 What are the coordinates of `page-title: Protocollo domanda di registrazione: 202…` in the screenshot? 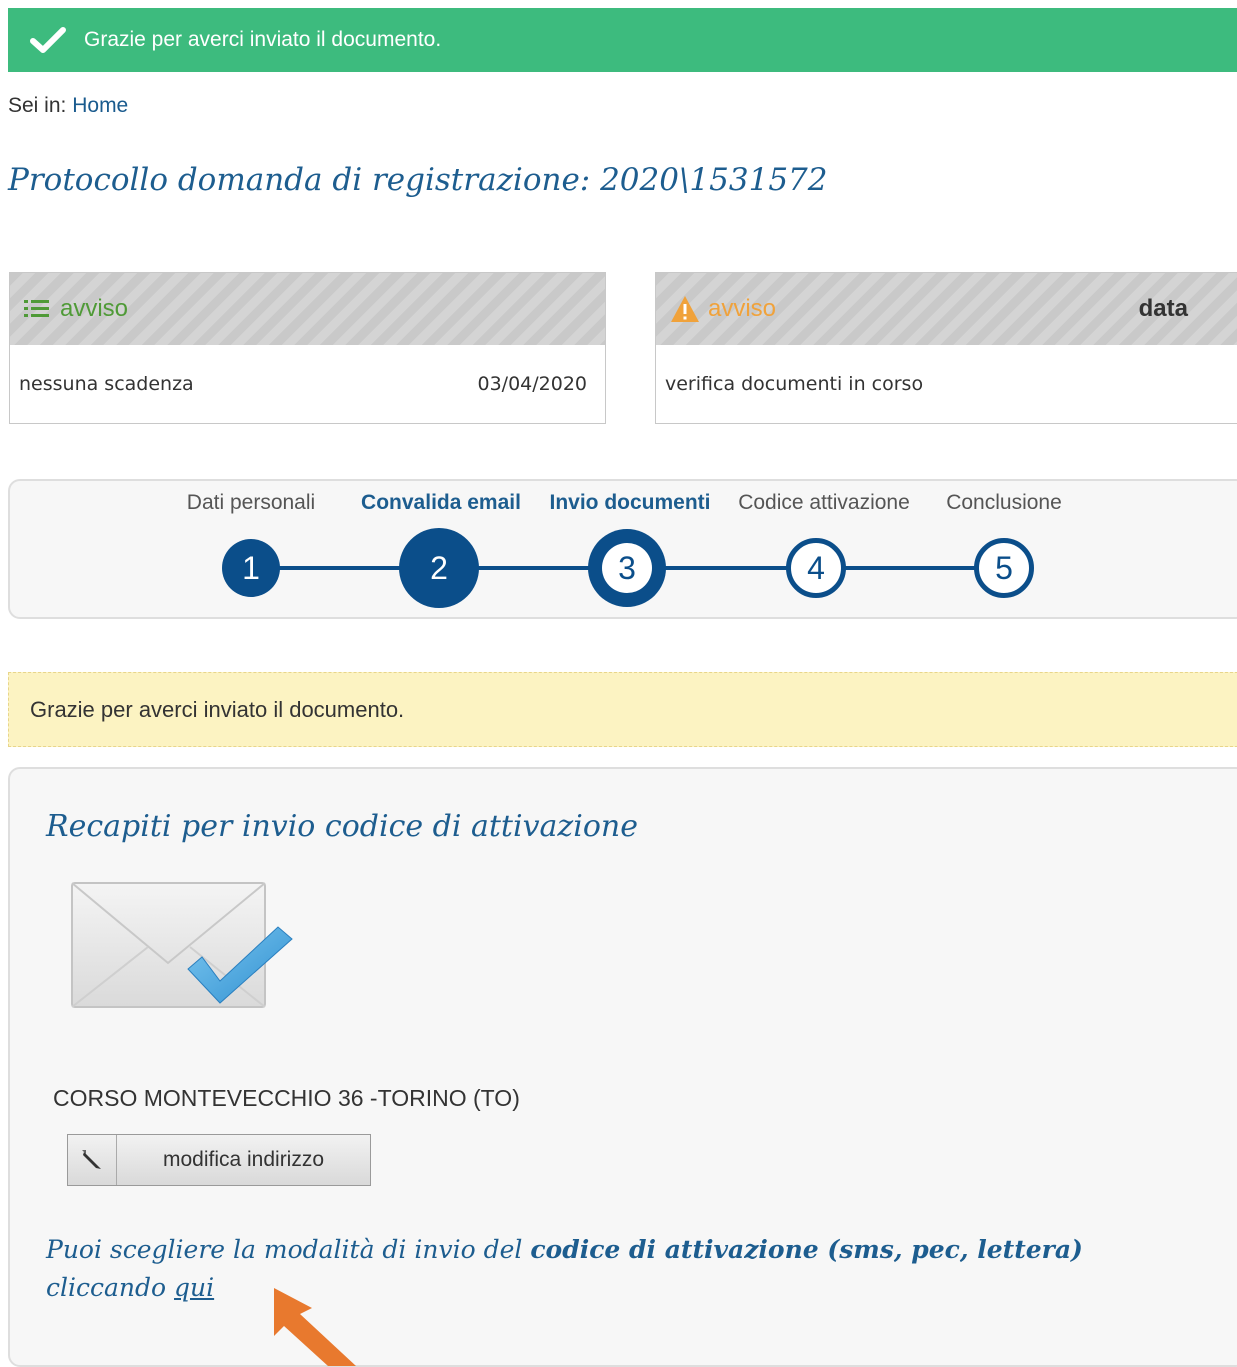 It's located at (418, 180).